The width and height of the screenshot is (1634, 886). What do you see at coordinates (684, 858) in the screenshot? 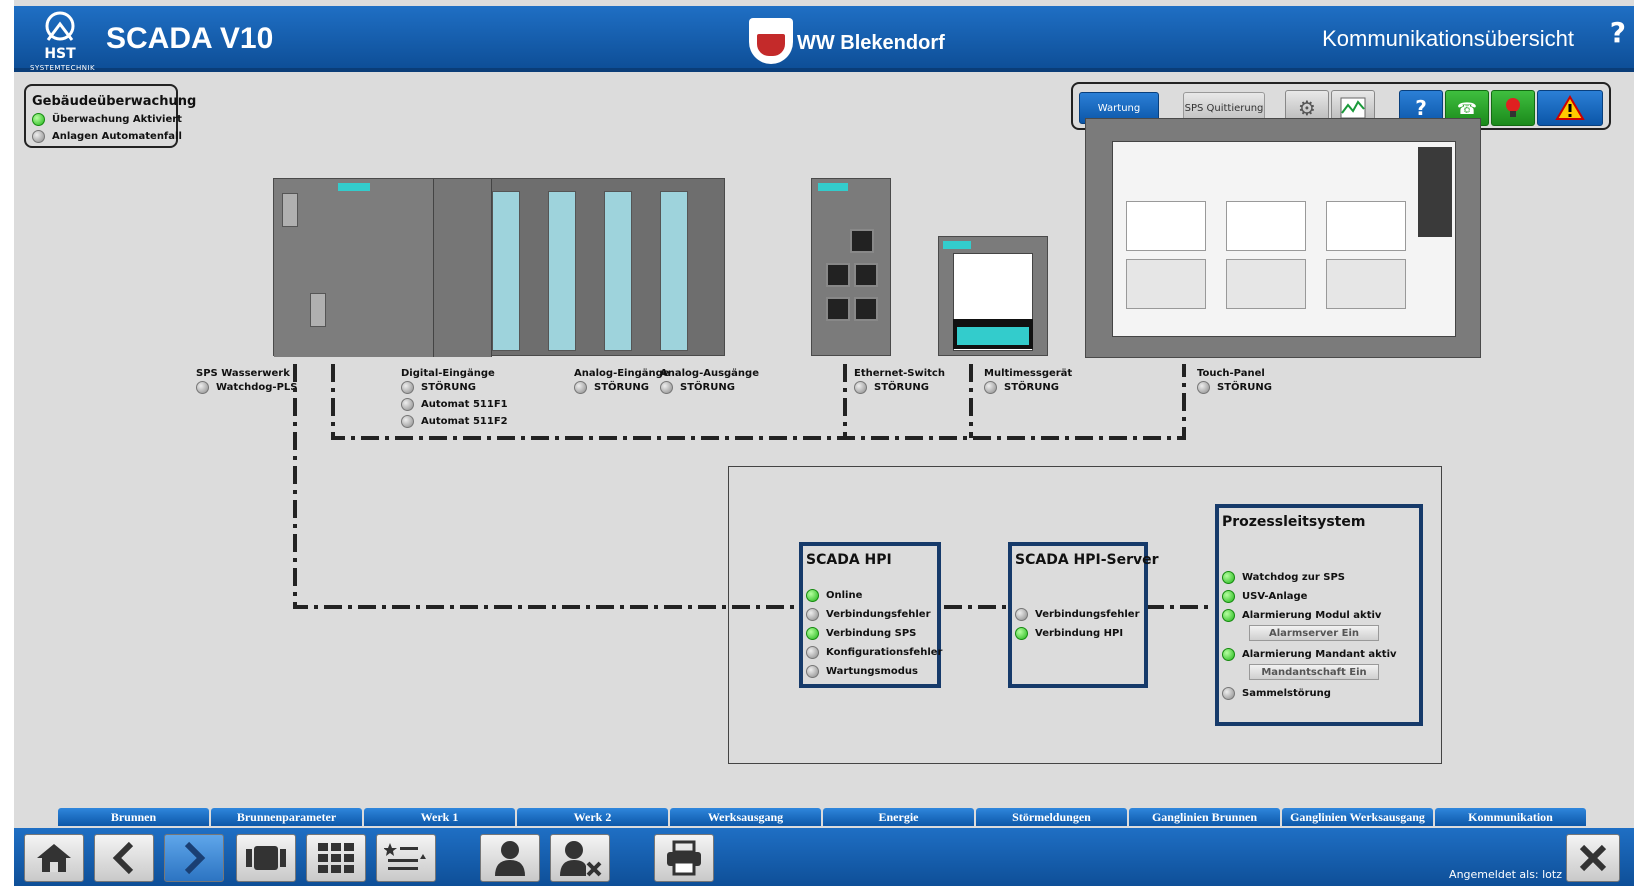
I see `print-icon` at bounding box center [684, 858].